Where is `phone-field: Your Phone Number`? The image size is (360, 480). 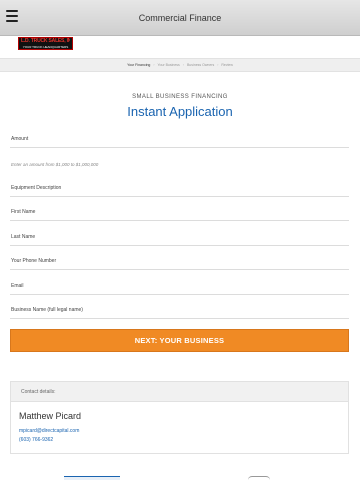 phone-field: Your Phone Number is located at coordinates (179, 263).